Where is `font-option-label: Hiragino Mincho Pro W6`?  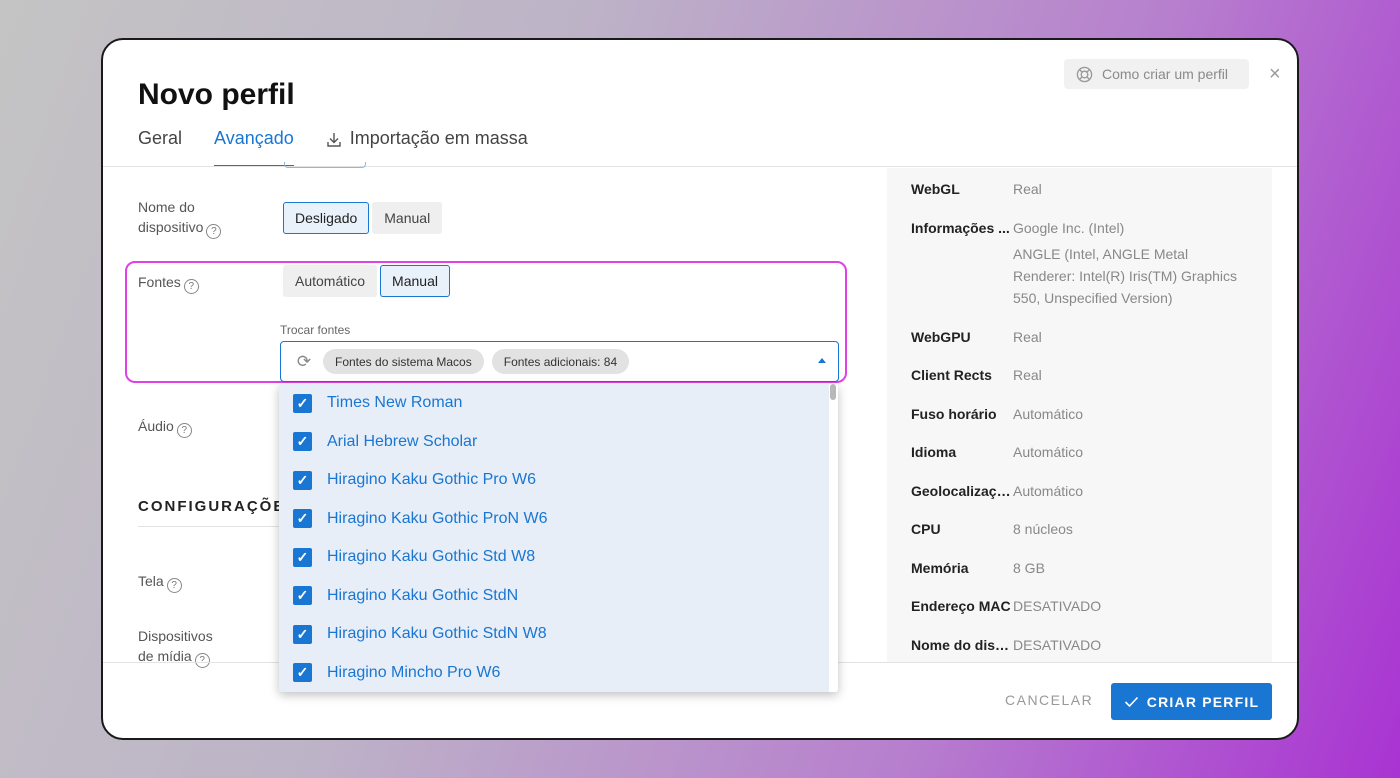 font-option-label: Hiragino Mincho Pro W6 is located at coordinates (414, 672).